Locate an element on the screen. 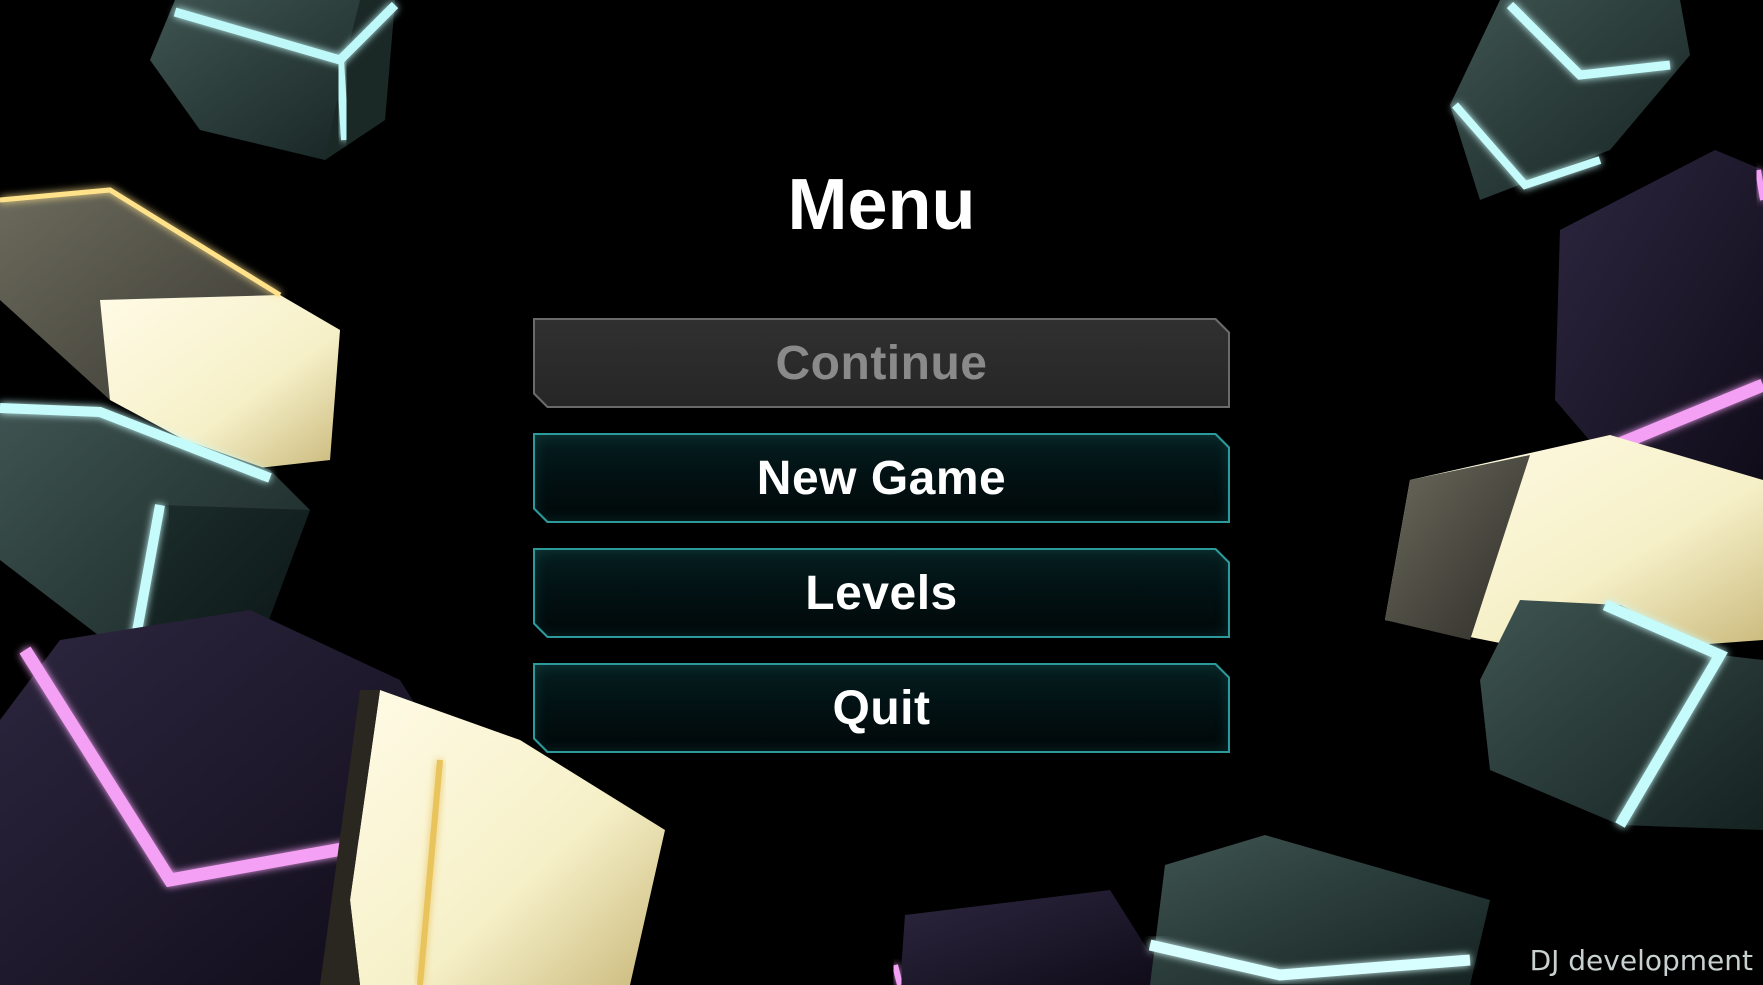 The height and width of the screenshot is (985, 1763). new-game-button: New Game is located at coordinates (881, 478).